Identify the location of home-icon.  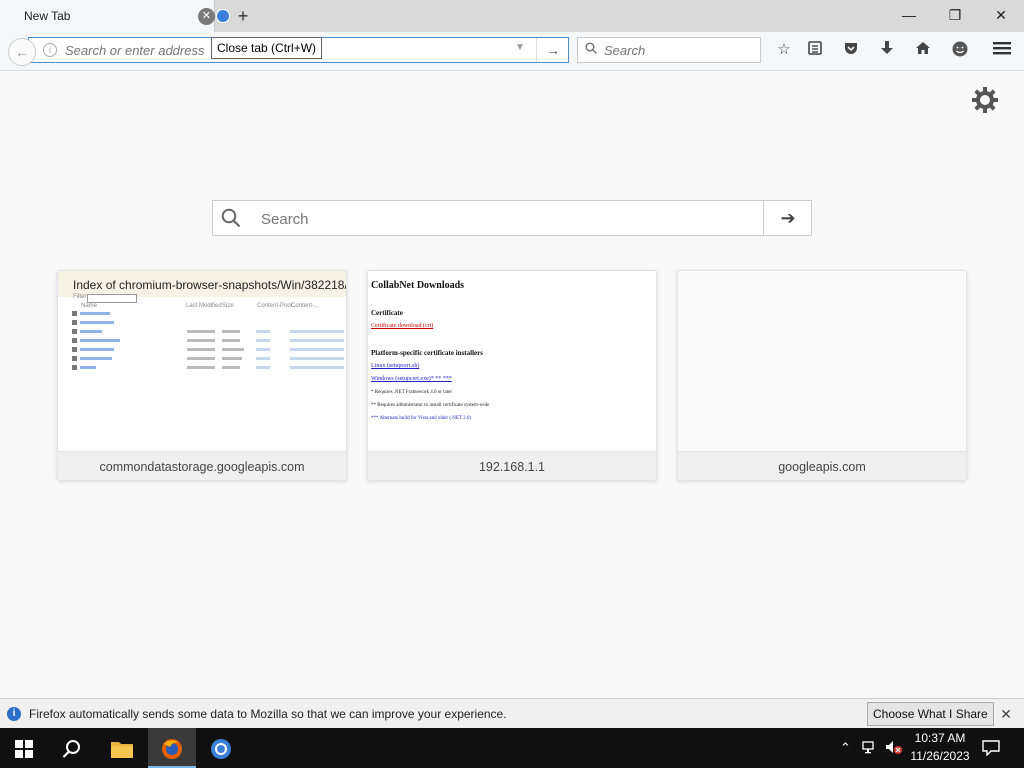
(923, 50).